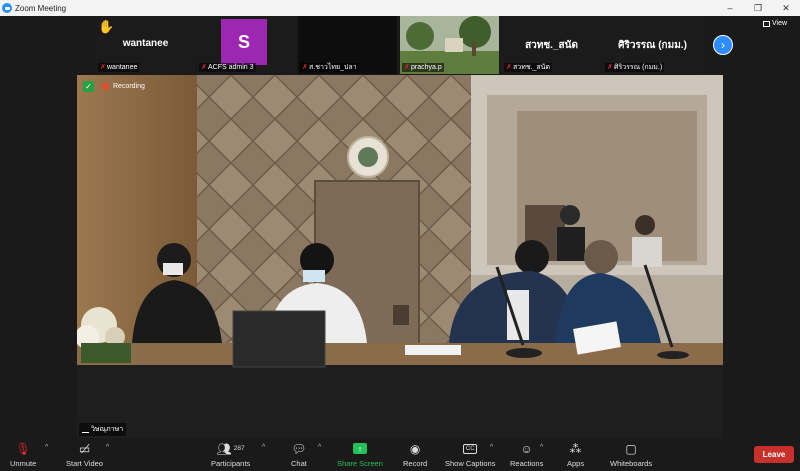 The width and height of the screenshot is (800, 471). Describe the element at coordinates (415, 448) in the screenshot. I see `record-icon: ◉` at that location.